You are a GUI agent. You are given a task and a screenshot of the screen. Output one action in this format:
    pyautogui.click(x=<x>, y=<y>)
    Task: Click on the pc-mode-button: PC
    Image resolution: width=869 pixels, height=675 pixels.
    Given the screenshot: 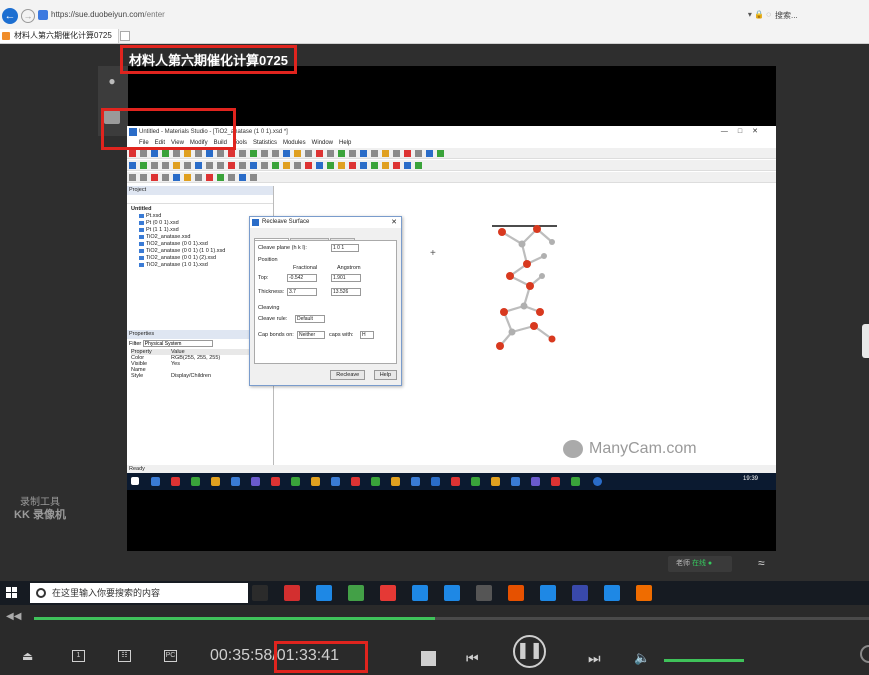 What is the action you would take?
    pyautogui.click(x=170, y=656)
    